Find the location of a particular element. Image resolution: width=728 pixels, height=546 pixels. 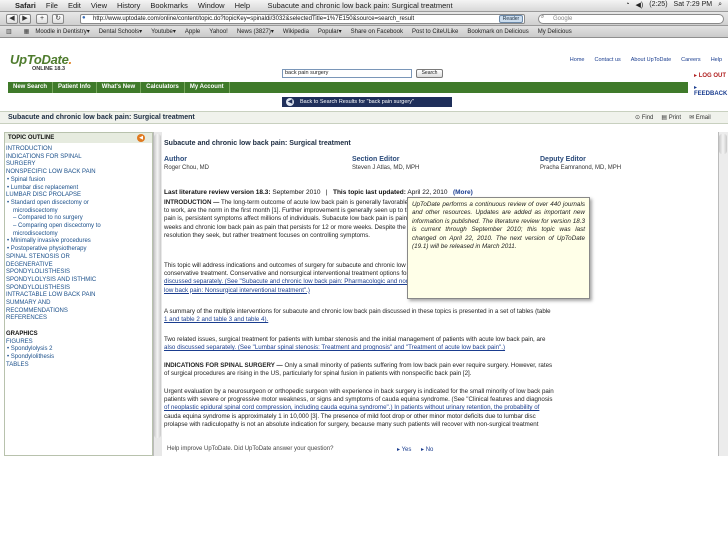

reader-button: Reader is located at coordinates (511, 19).